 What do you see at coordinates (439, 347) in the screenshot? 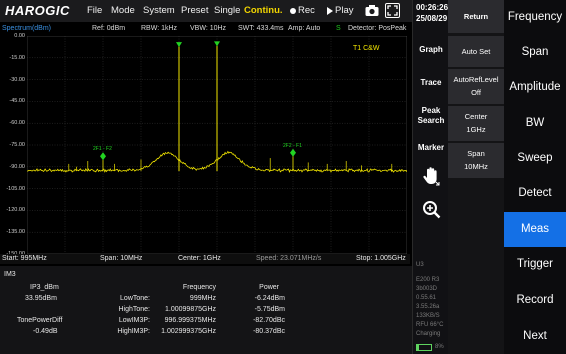
I see `battery-level: 8%` at bounding box center [439, 347].